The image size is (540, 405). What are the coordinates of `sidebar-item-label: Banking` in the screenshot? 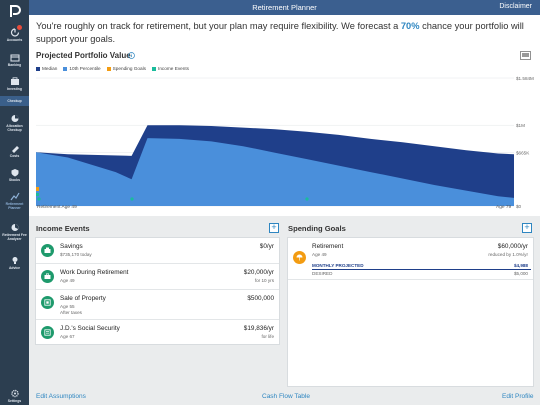 It's located at (14, 65).